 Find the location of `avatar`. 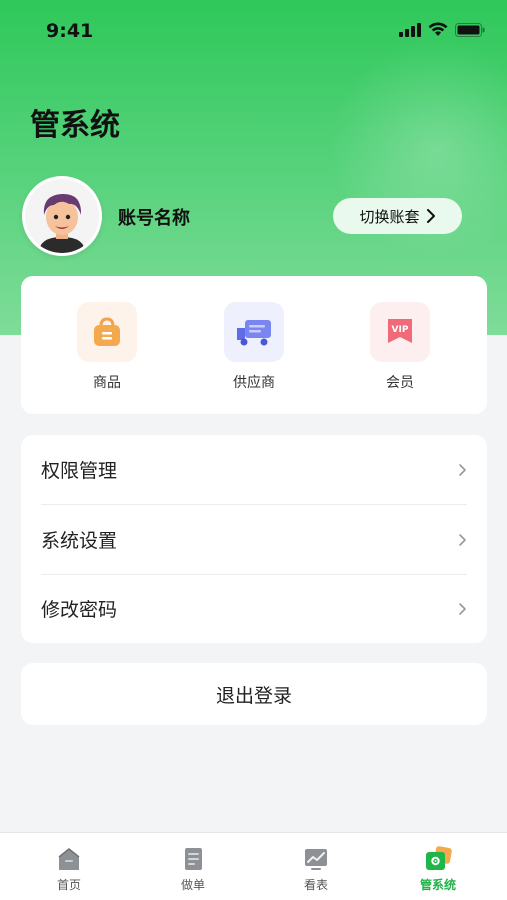

avatar is located at coordinates (62, 216).